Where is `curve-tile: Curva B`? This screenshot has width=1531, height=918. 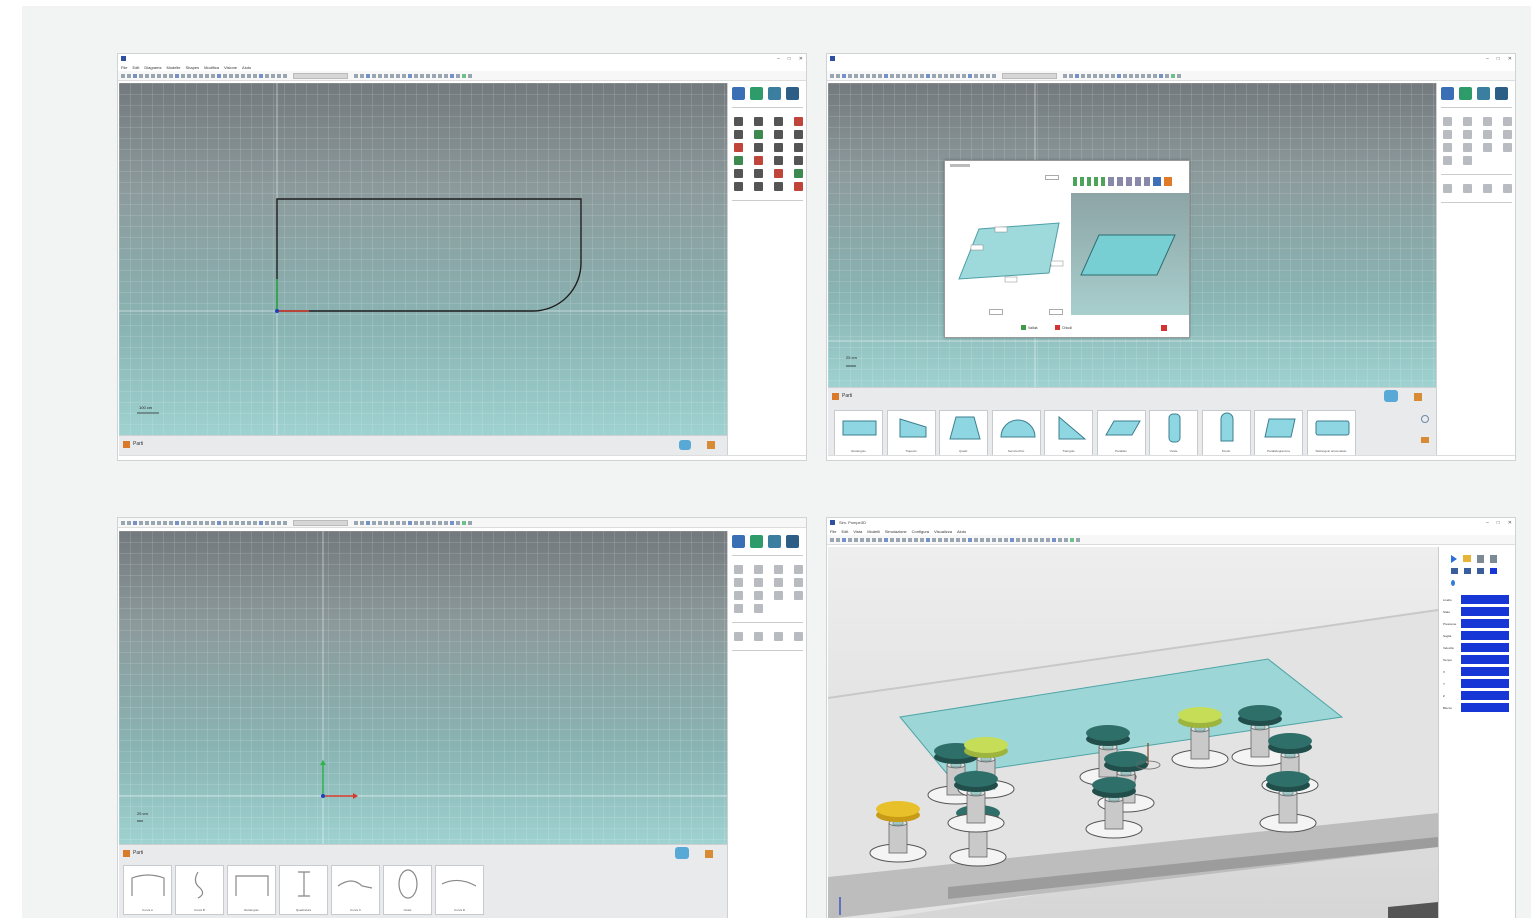 curve-tile: Curva B is located at coordinates (199, 890).